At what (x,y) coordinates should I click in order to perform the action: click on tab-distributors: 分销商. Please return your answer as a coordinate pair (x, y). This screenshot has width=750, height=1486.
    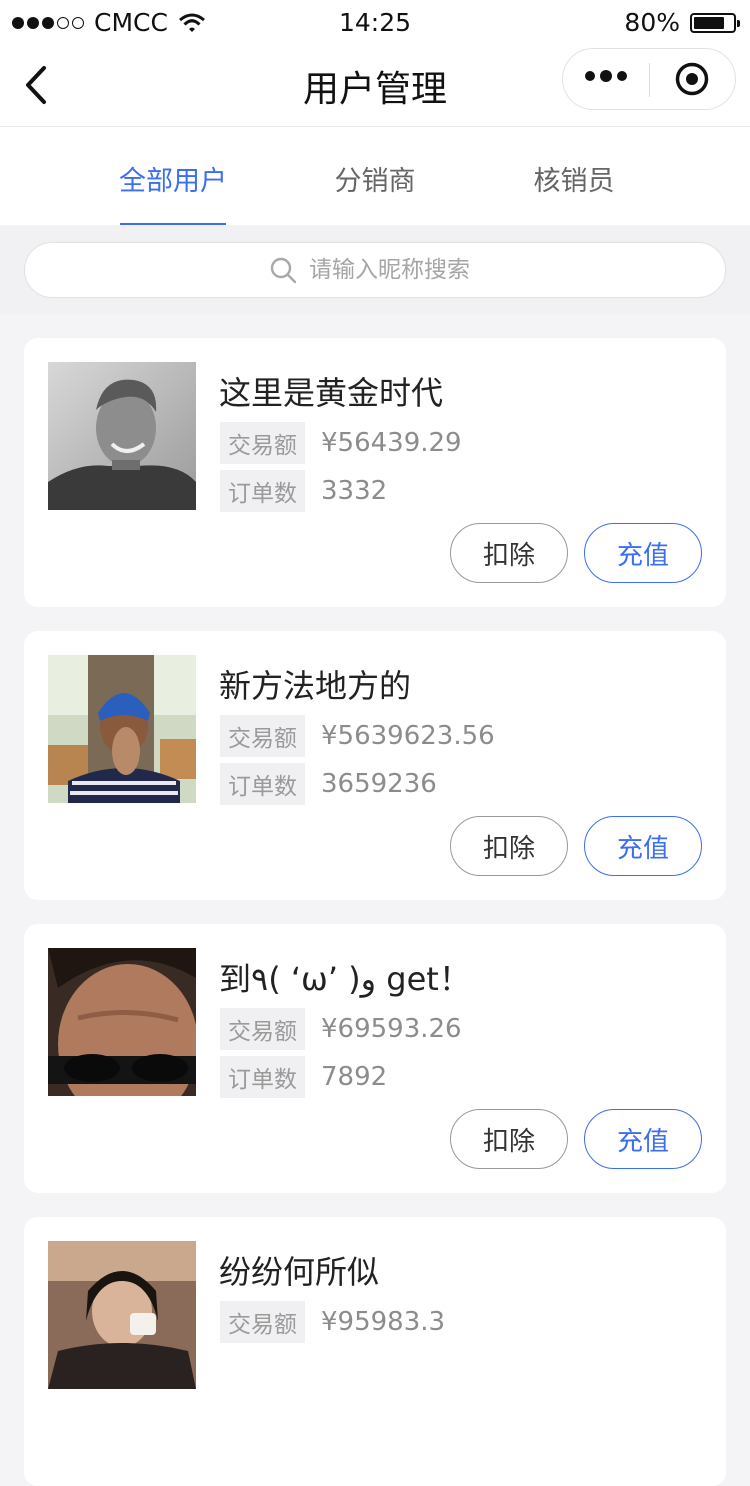
    Looking at the image, I should click on (375, 178).